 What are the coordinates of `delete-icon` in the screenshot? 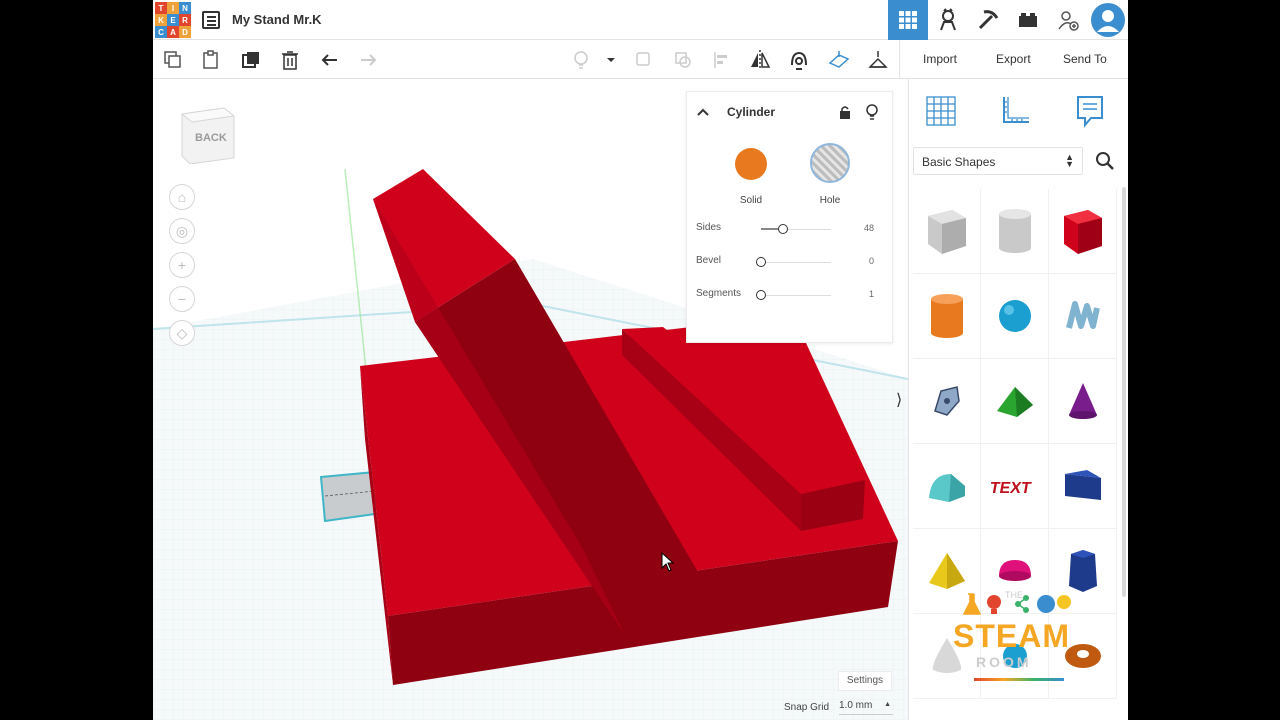 It's located at (290, 60).